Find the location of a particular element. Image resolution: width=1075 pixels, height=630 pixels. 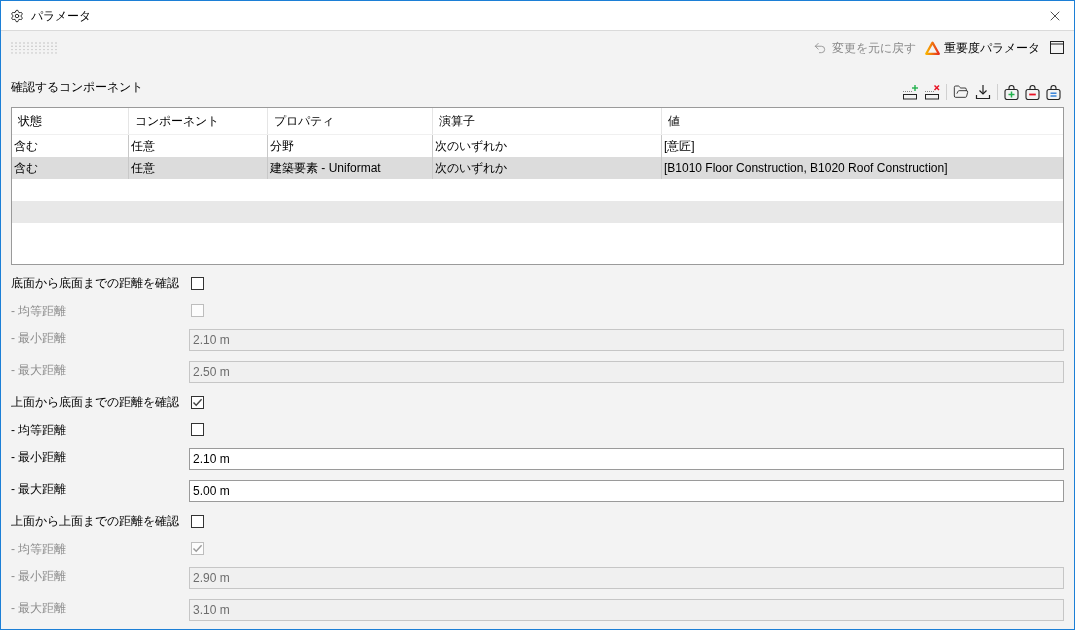

window-title: パラメータ is located at coordinates (61, 16).